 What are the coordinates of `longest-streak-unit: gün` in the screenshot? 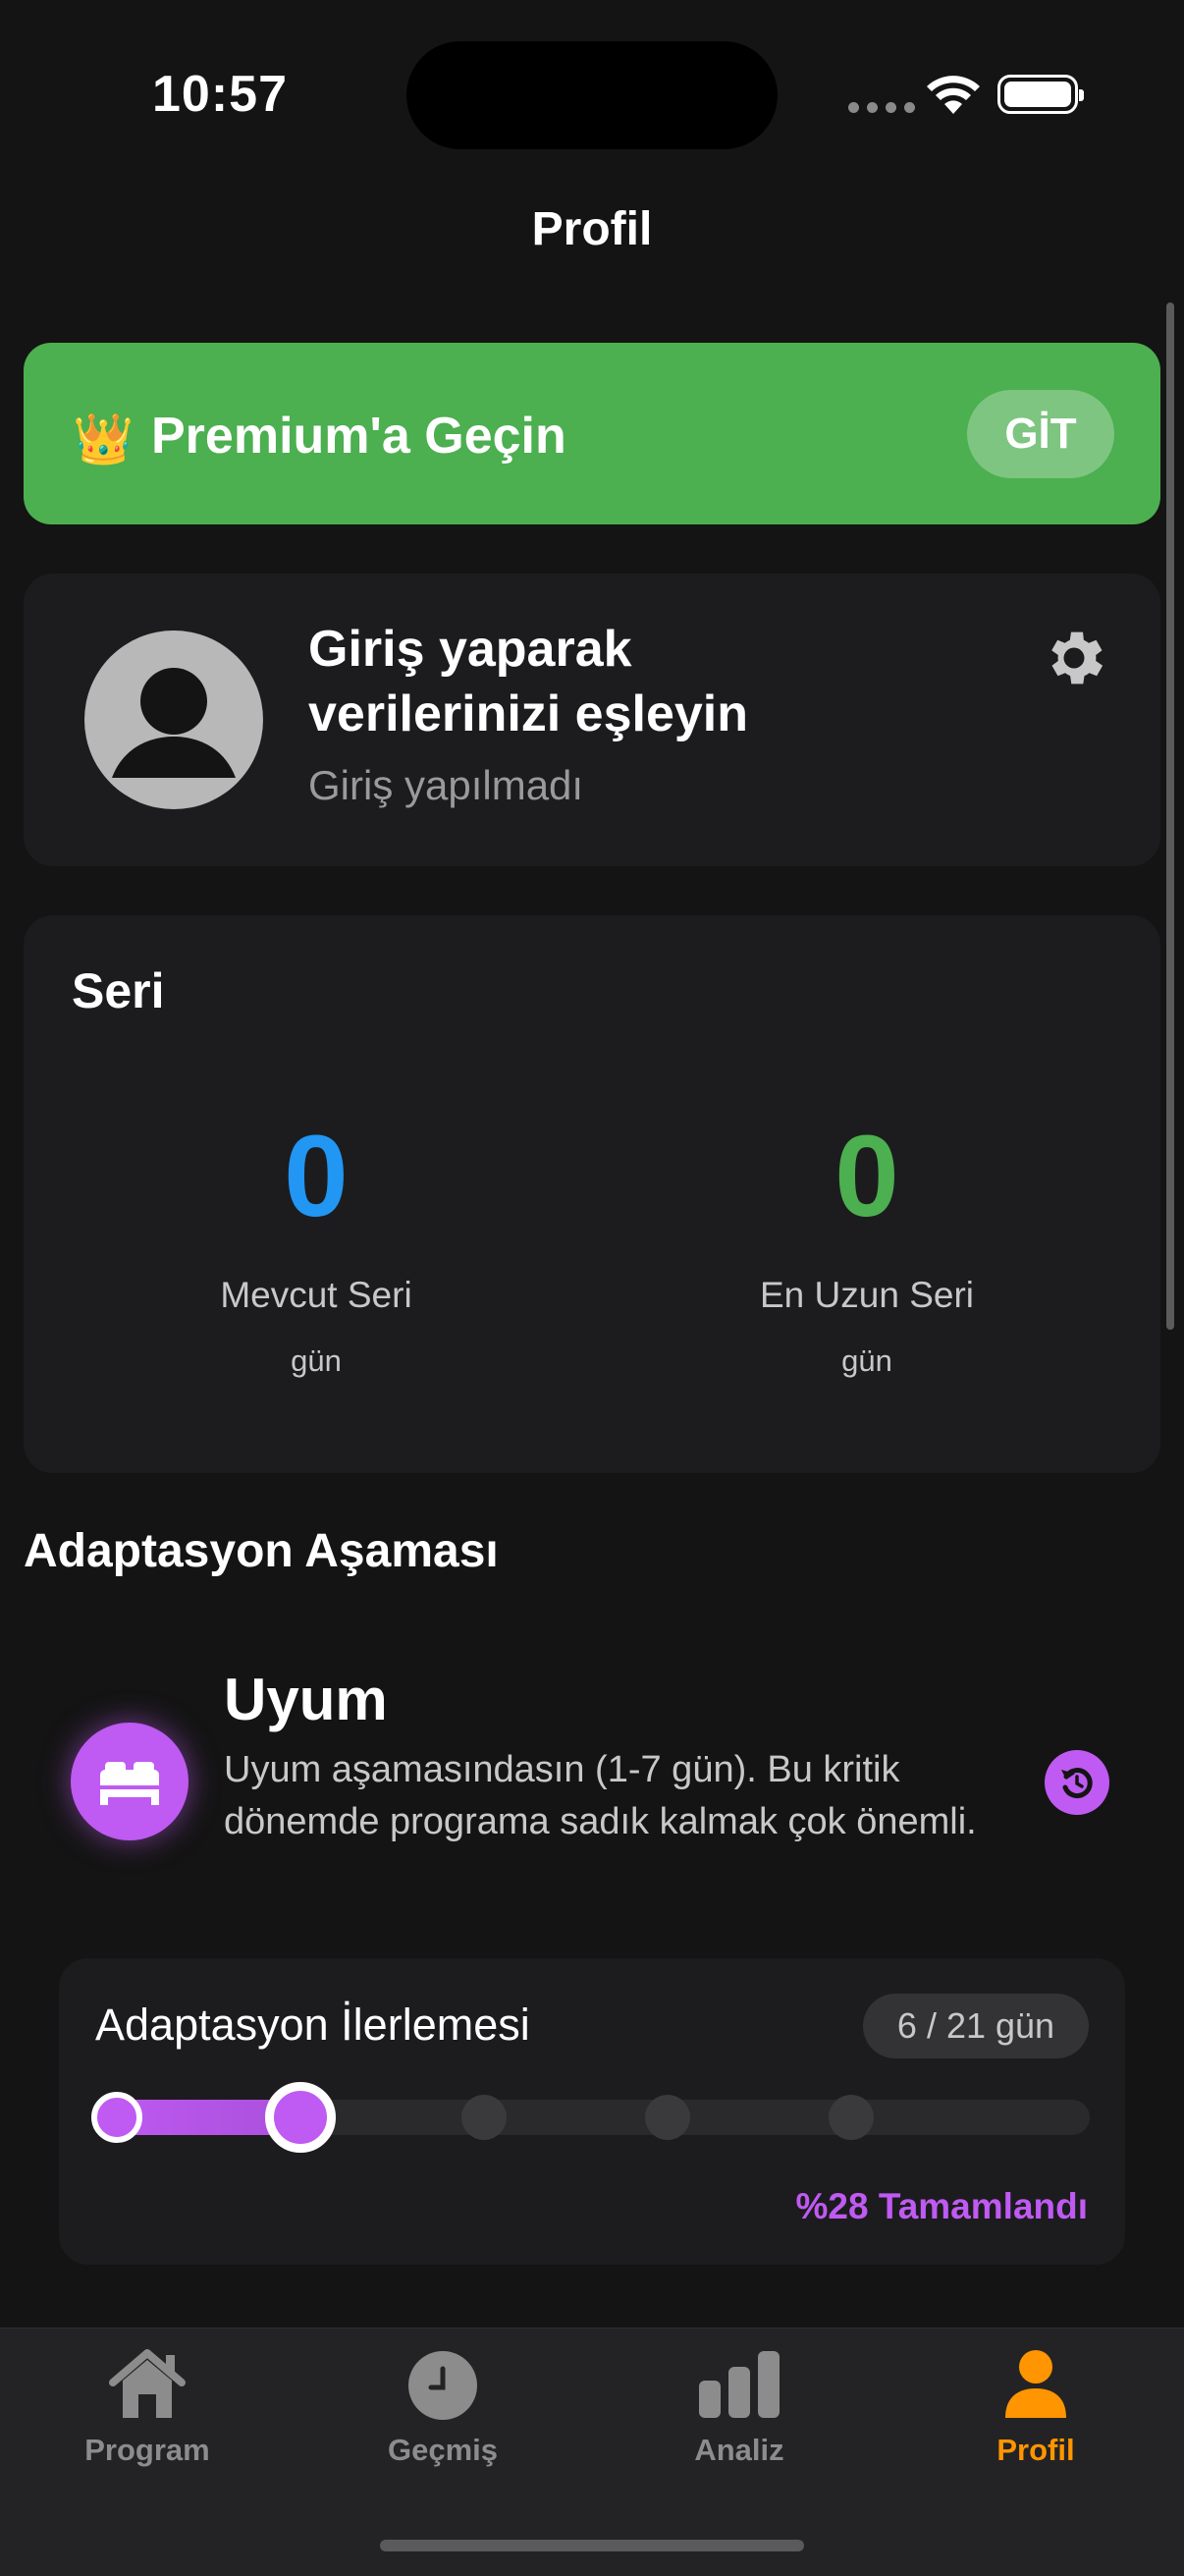 It's located at (866, 1361).